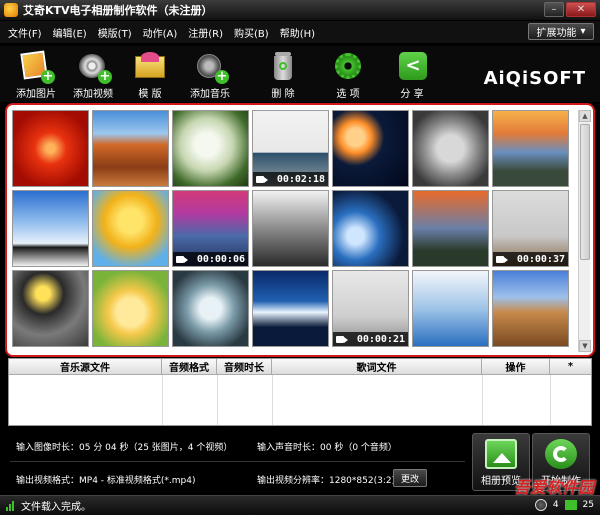 This screenshot has width=600, height=515. I want to click on media-thumbnail-video: 00:00:37, so click(530, 228).